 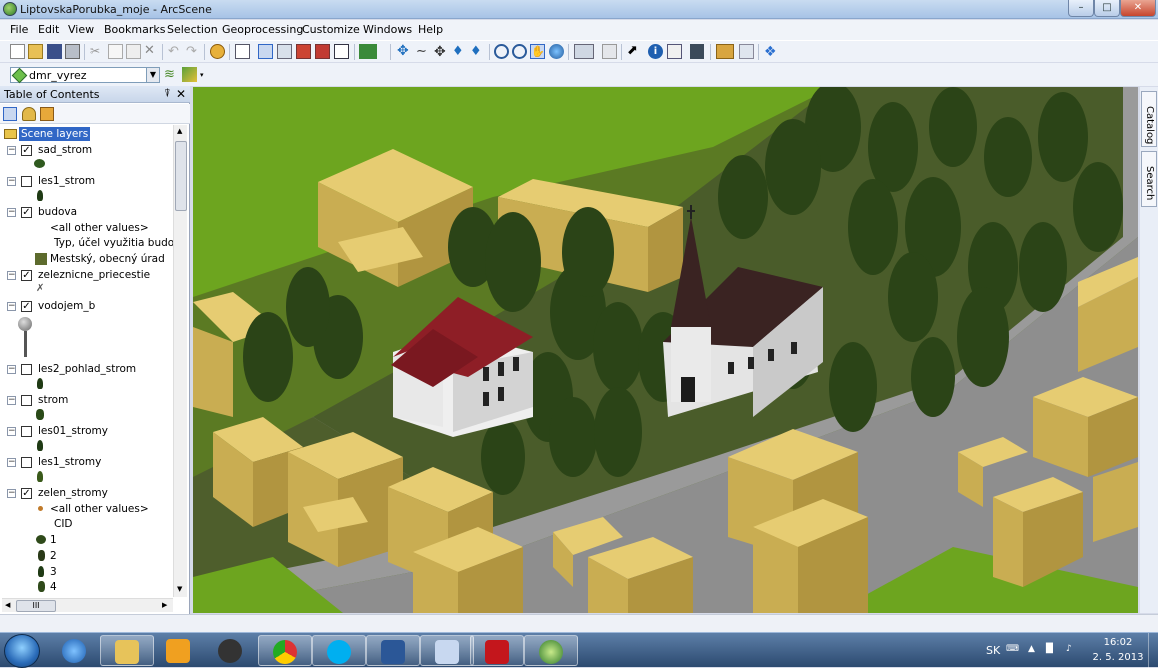 What do you see at coordinates (134, 29) in the screenshot?
I see `menu-bookmarks: Bookmarks` at bounding box center [134, 29].